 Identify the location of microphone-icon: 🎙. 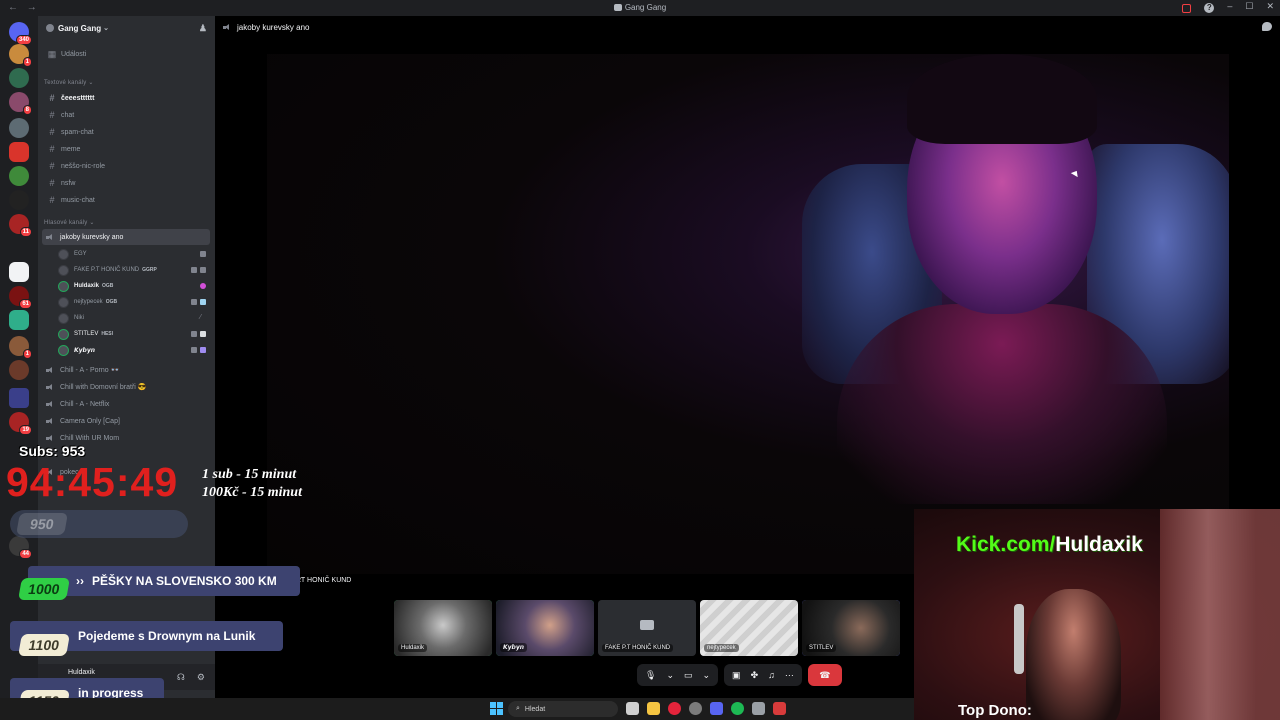
(650, 675).